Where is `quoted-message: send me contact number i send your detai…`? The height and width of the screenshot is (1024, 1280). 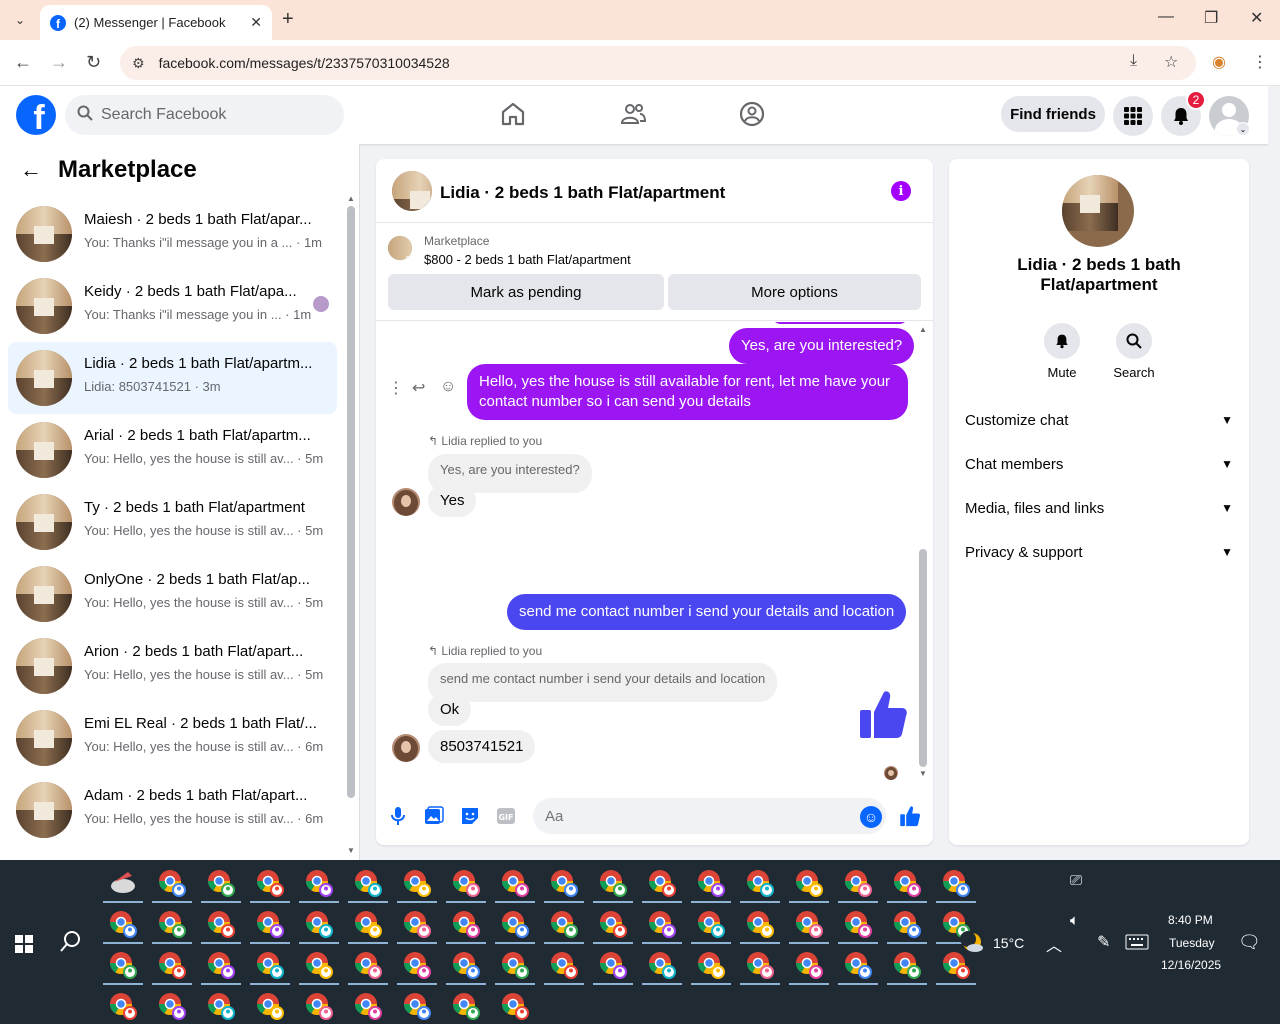
quoted-message: send me contact number i send your detai… is located at coordinates (603, 682).